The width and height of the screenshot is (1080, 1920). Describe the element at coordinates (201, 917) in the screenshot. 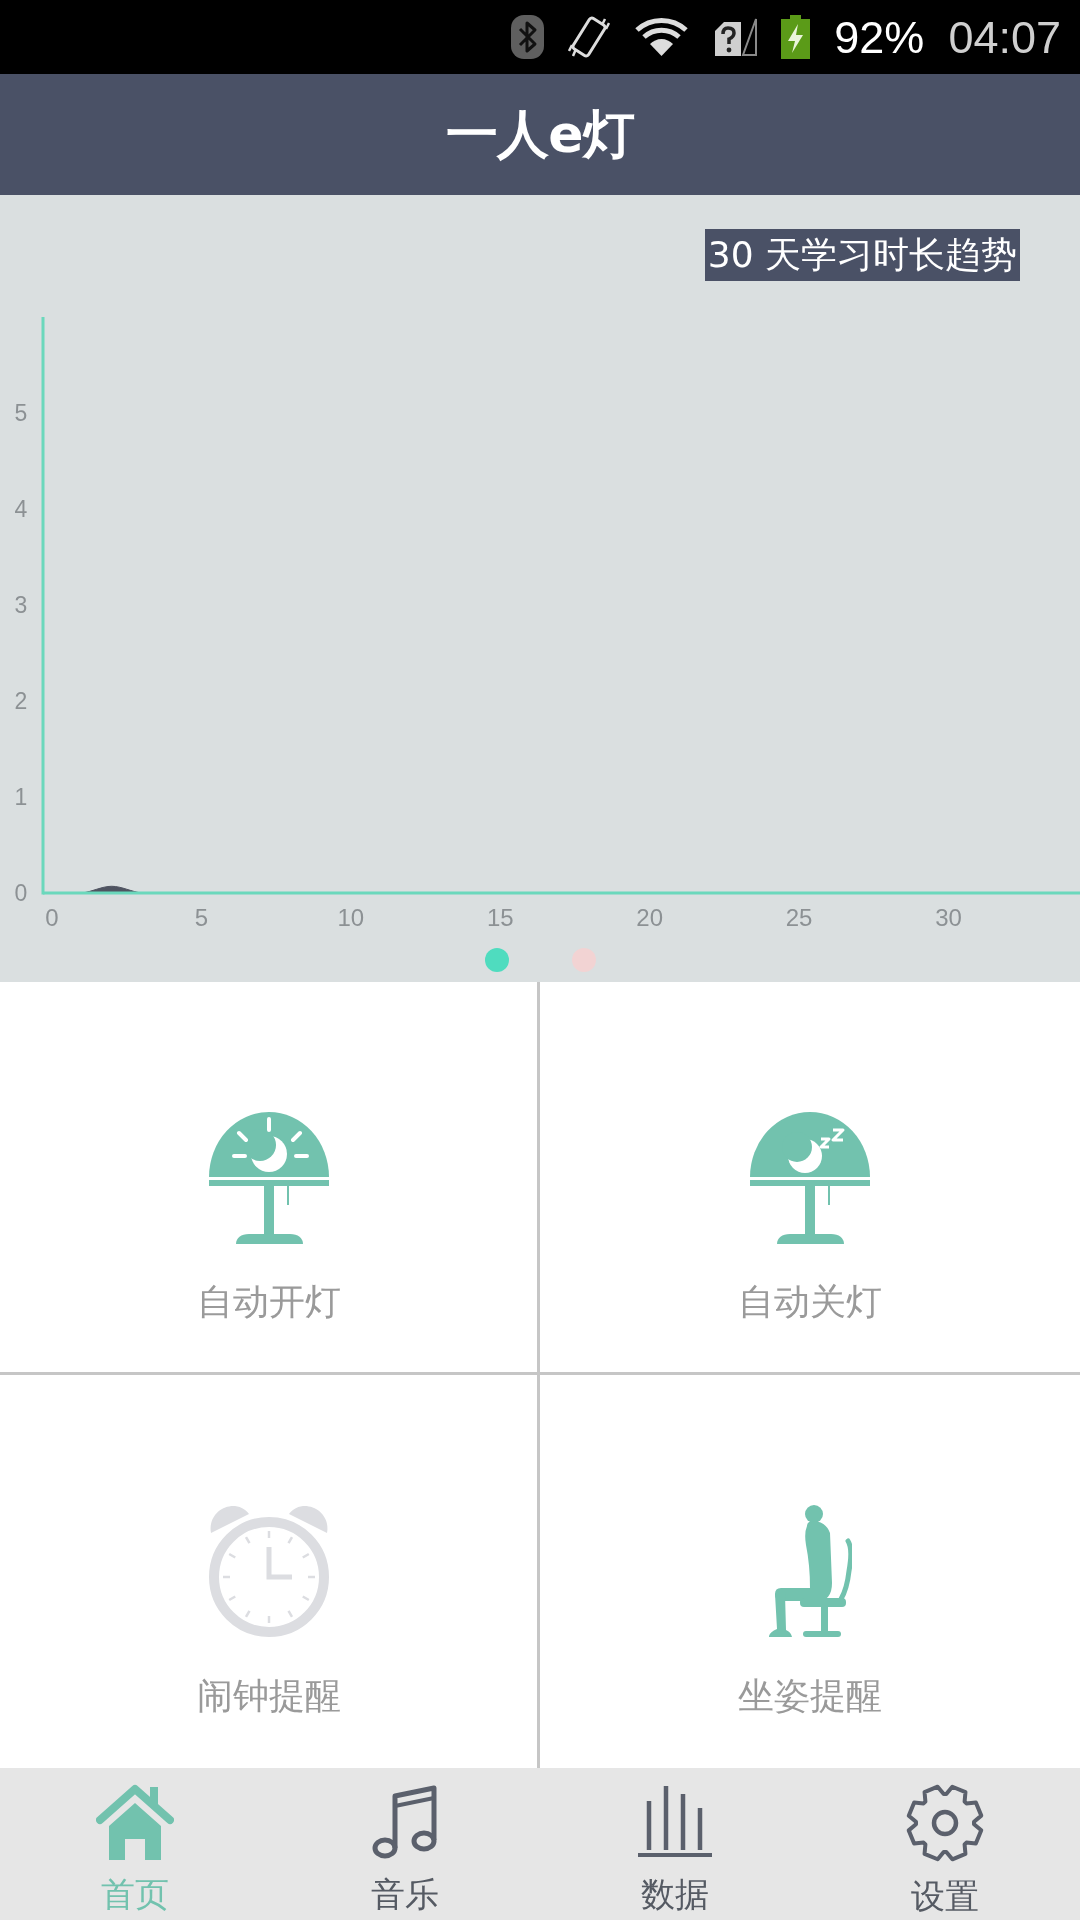

I see `x-tick-label: 5` at that location.